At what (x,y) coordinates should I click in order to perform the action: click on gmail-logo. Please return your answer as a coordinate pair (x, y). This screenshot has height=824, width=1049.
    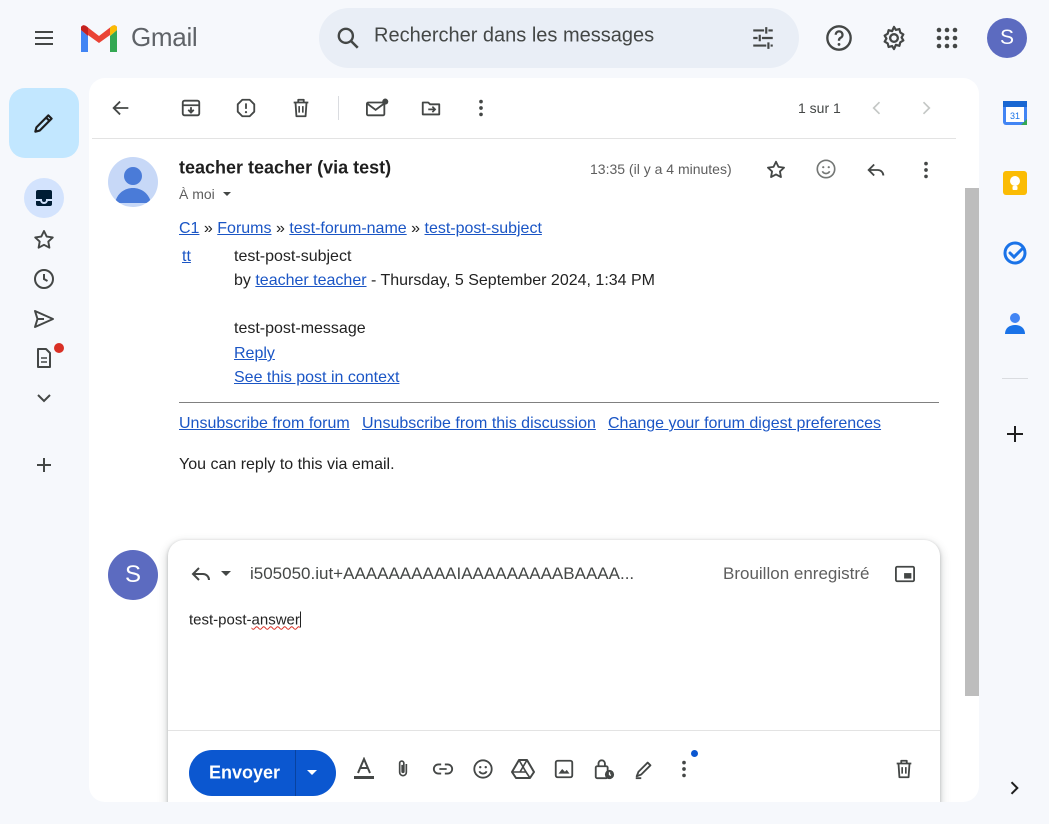
    Looking at the image, I should click on (99, 39).